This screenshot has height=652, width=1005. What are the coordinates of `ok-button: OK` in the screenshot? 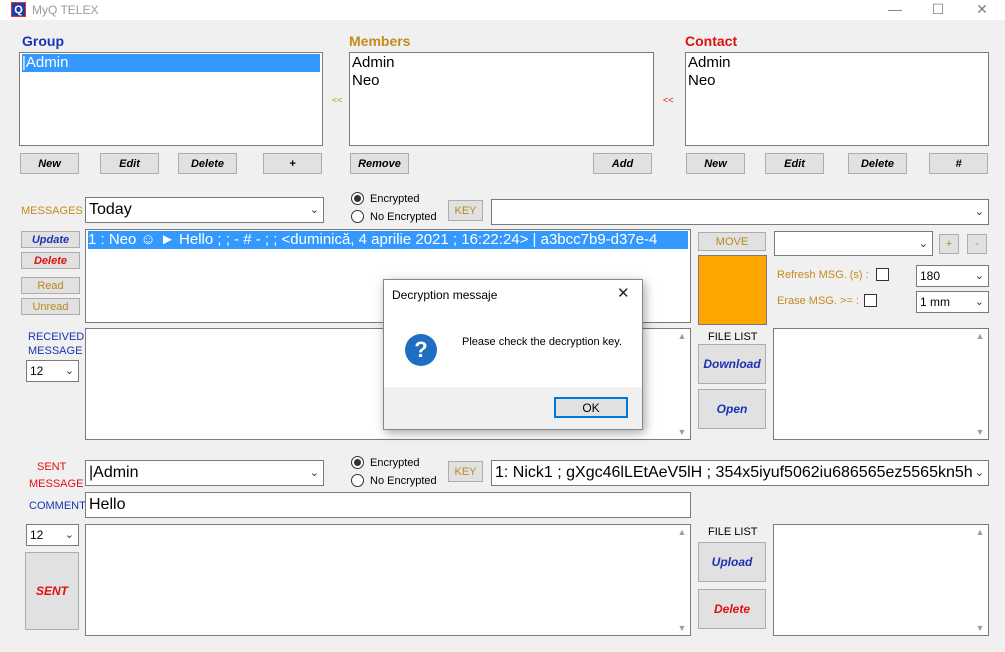 It's located at (591, 407).